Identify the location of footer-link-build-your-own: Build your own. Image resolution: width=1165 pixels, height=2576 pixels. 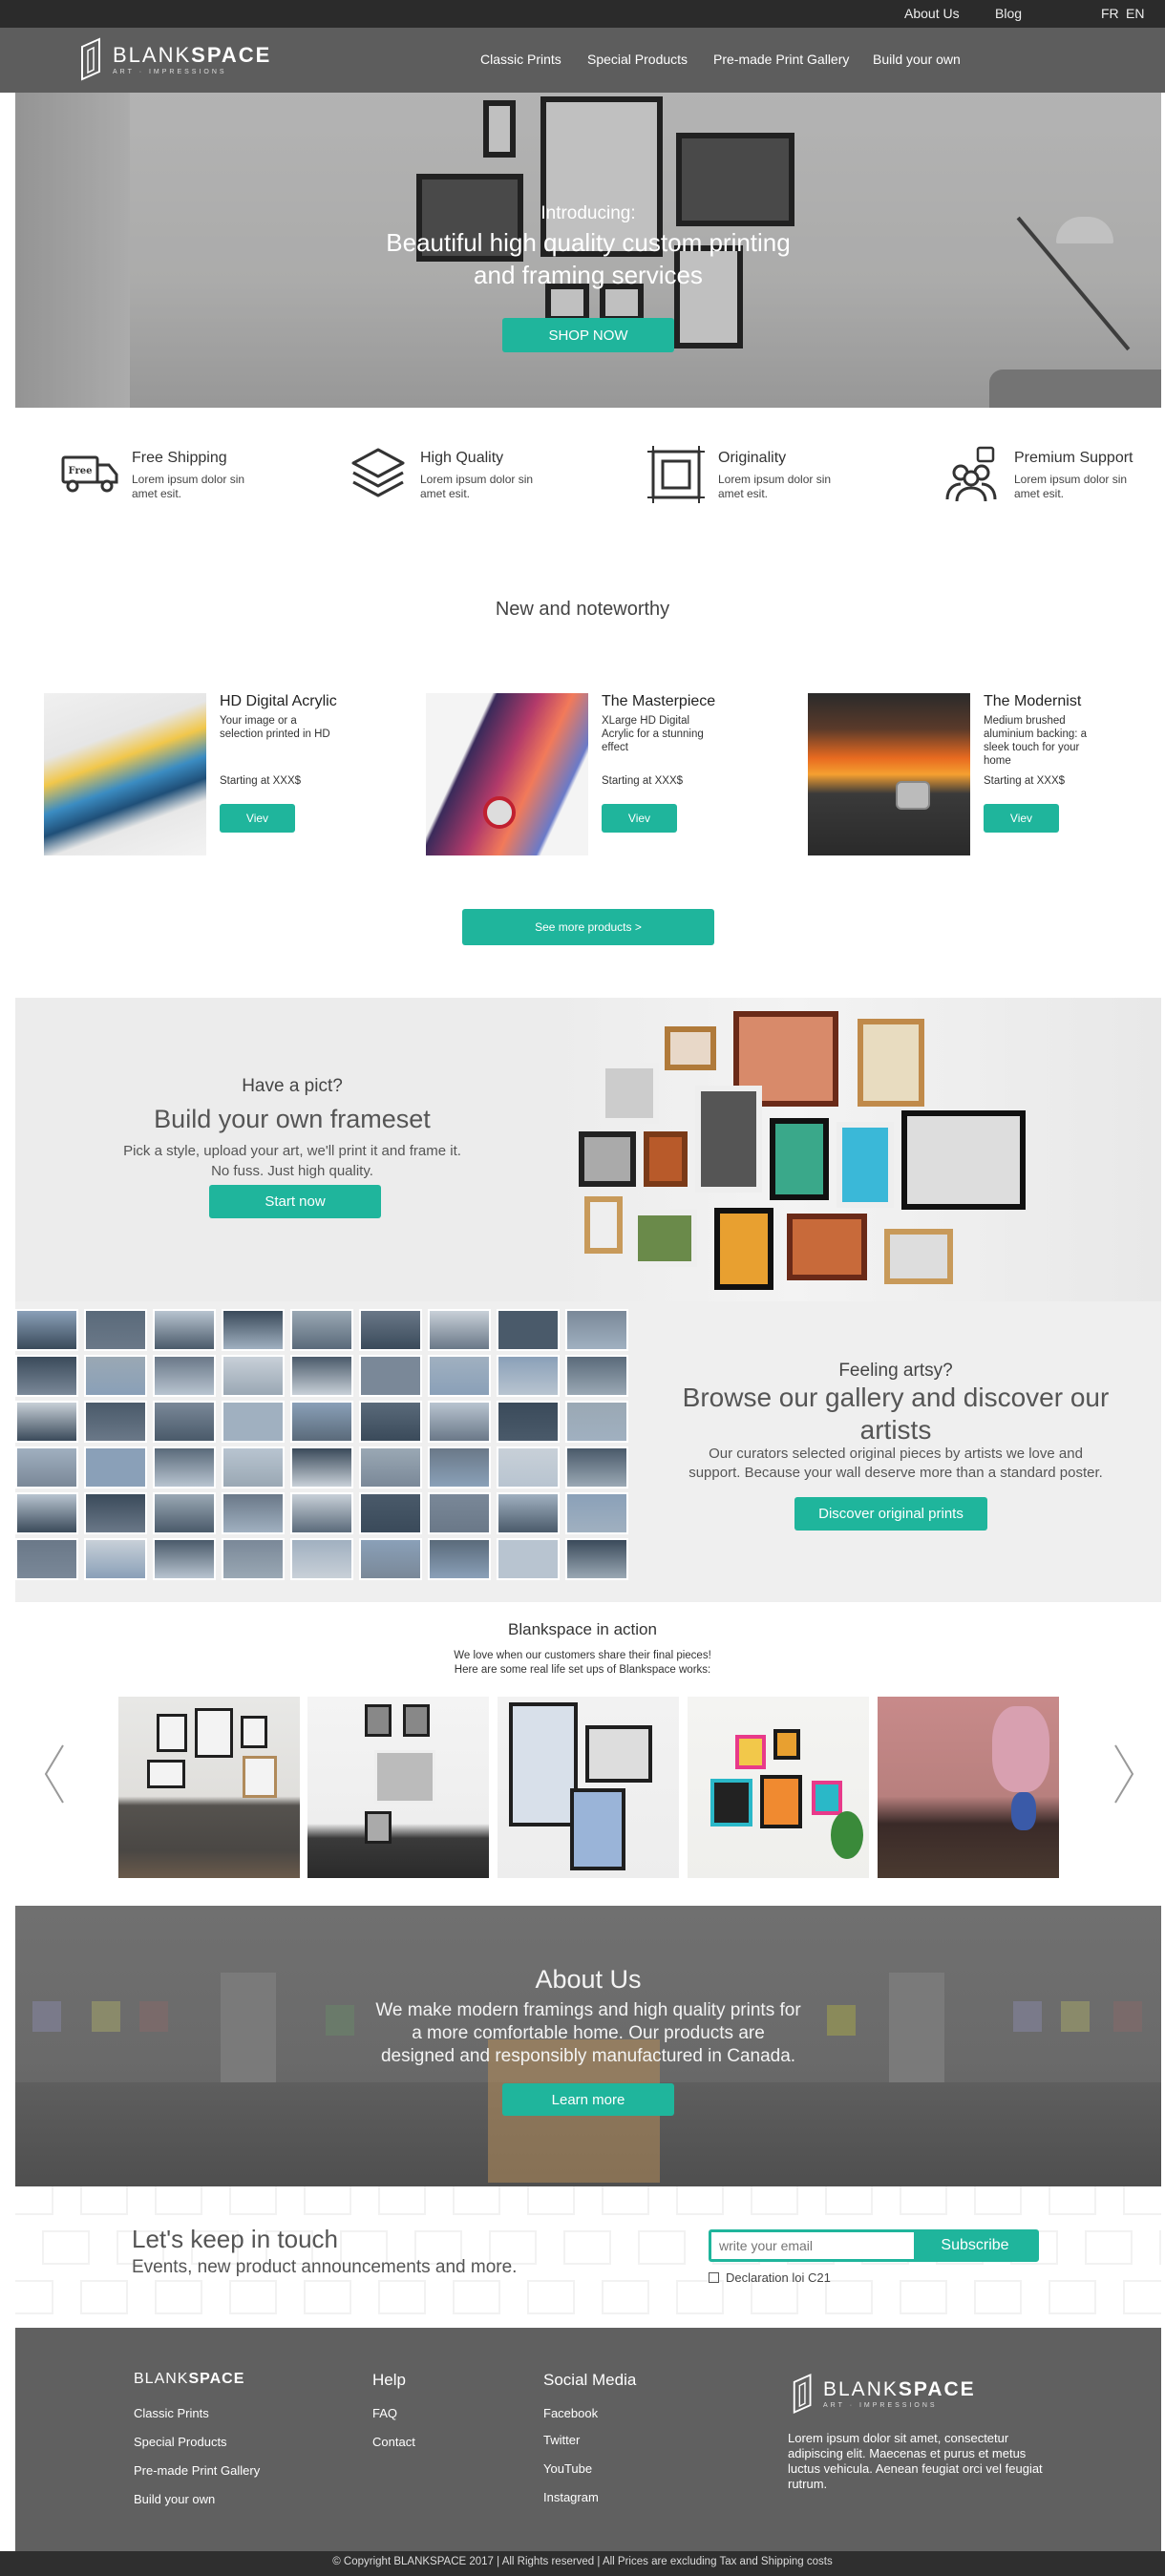
(175, 2499).